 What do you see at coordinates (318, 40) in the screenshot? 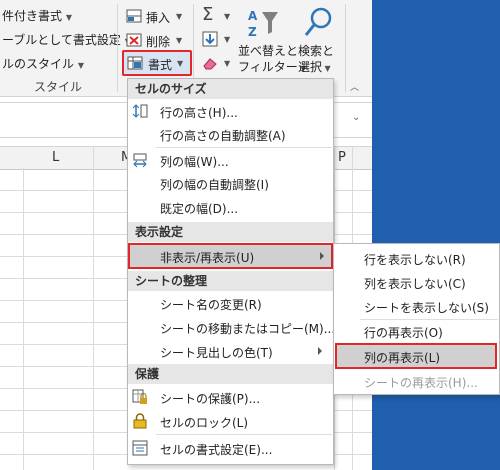
I see `find-select-button: 検索と 選択 ▼` at bounding box center [318, 40].